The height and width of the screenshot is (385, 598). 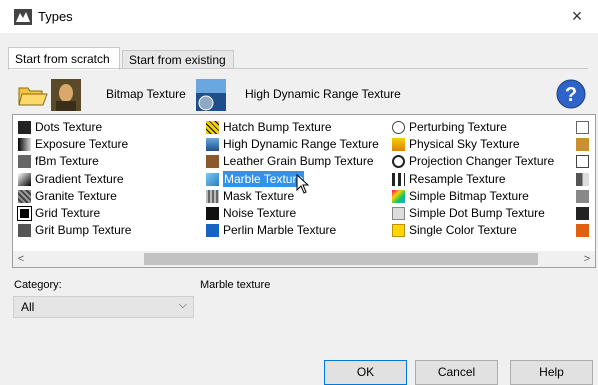 I want to click on hdr-texture-icon, so click(x=211, y=95).